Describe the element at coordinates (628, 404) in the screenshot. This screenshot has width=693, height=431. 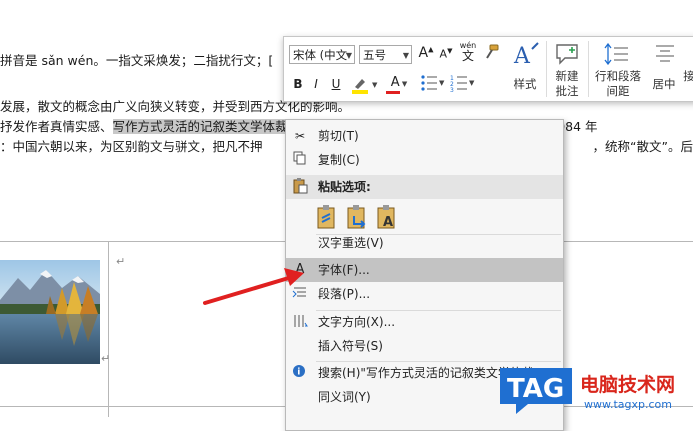
I see `watermark-url: www.tagxp.com` at that location.